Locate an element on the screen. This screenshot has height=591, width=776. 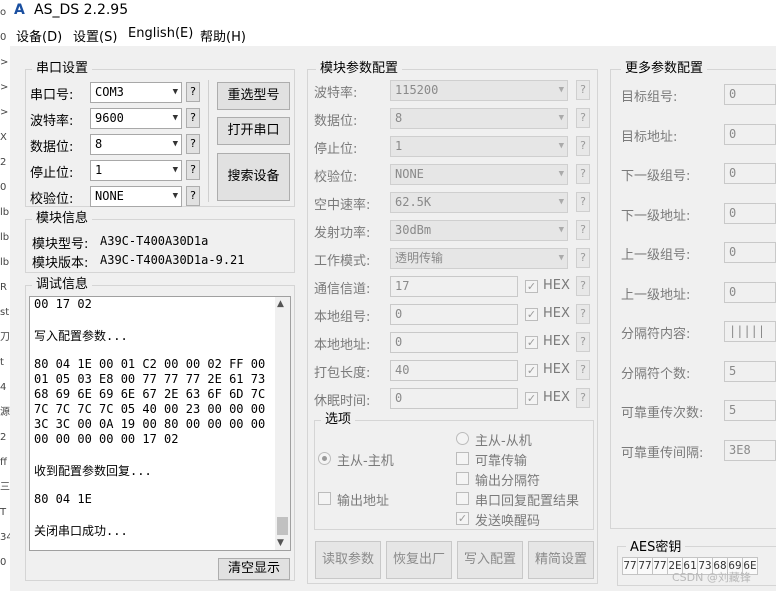
open-port-button: 打开串口 is located at coordinates (253, 131).